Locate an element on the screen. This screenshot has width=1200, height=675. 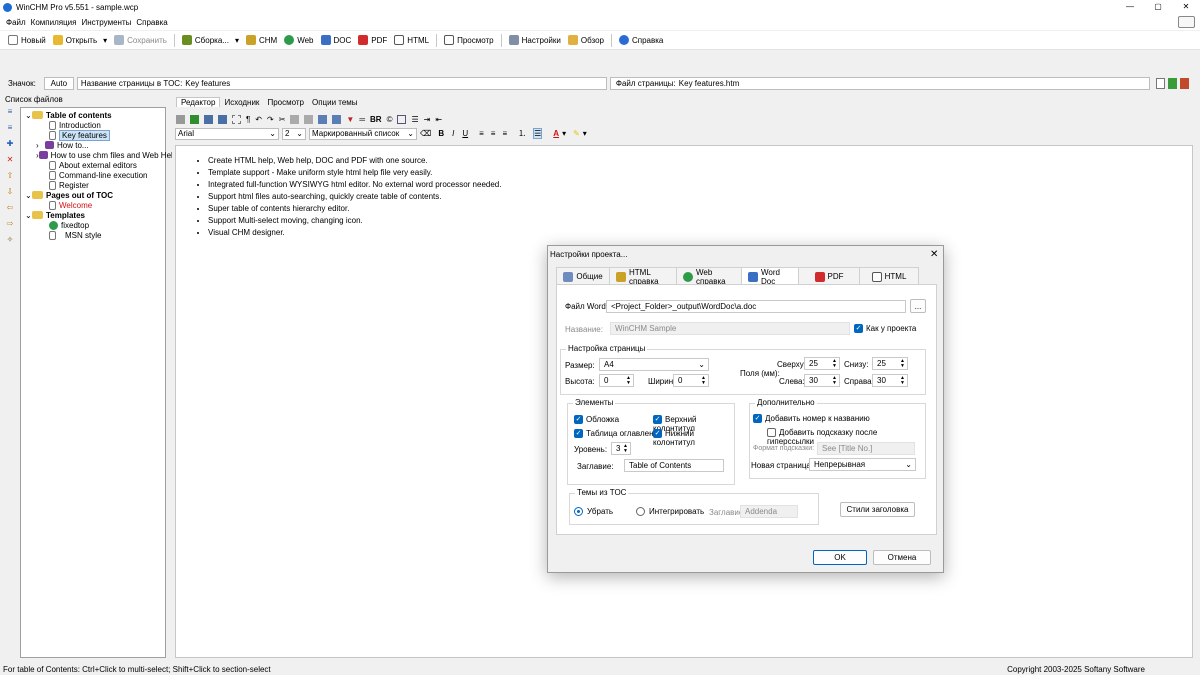
tree-node-how-to-use: › How to use chm files and Web Help is located at coordinates (99, 155).